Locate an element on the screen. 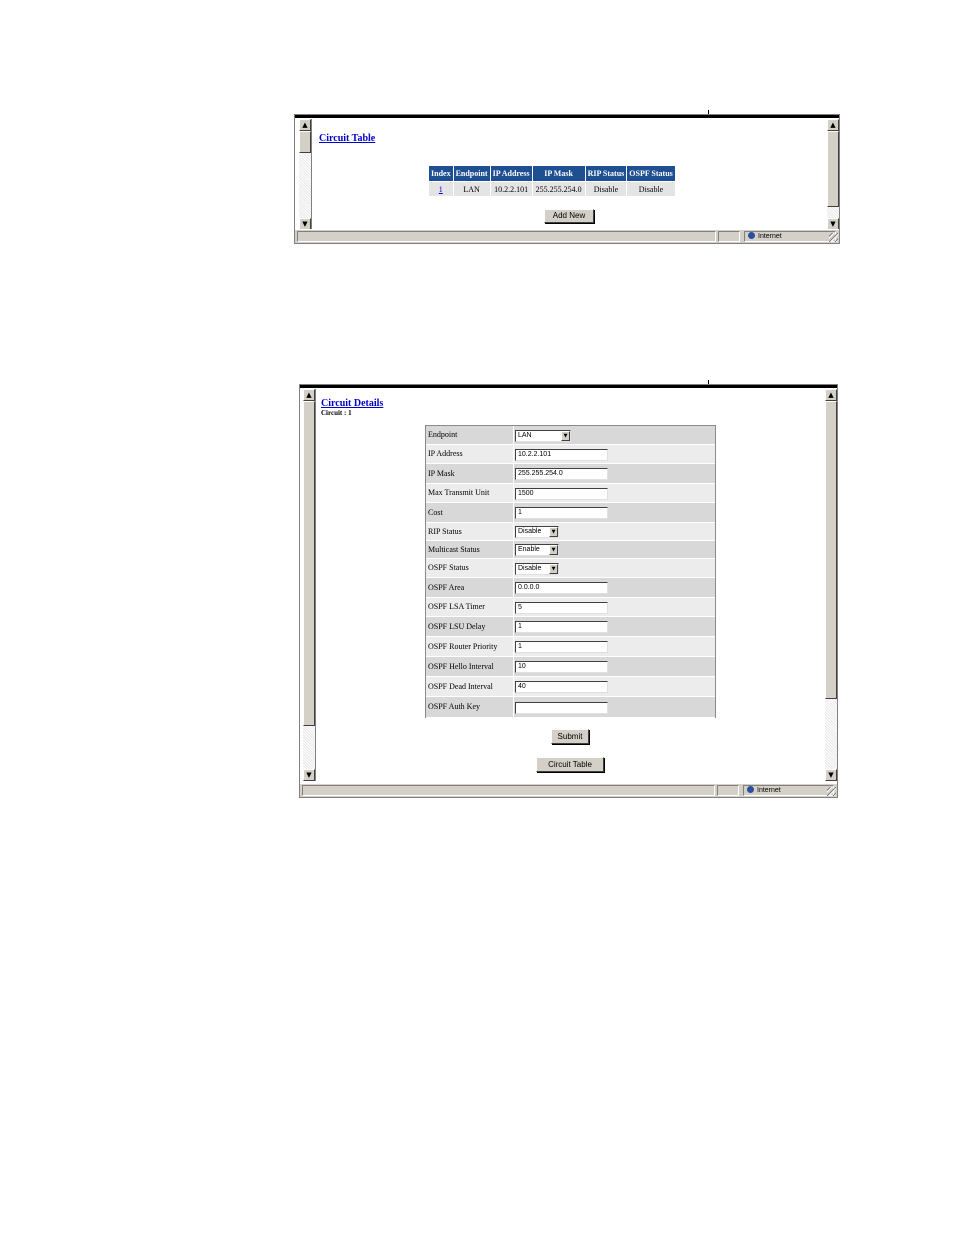  form-row-ospf-hello-interval: OSPF Hello Interval 10 is located at coordinates (570, 667).